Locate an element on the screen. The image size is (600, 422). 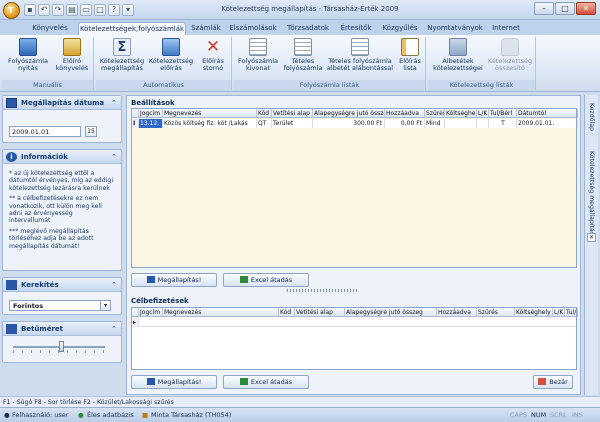
rounding-select: Forintos ▾ is located at coordinates (60, 305).